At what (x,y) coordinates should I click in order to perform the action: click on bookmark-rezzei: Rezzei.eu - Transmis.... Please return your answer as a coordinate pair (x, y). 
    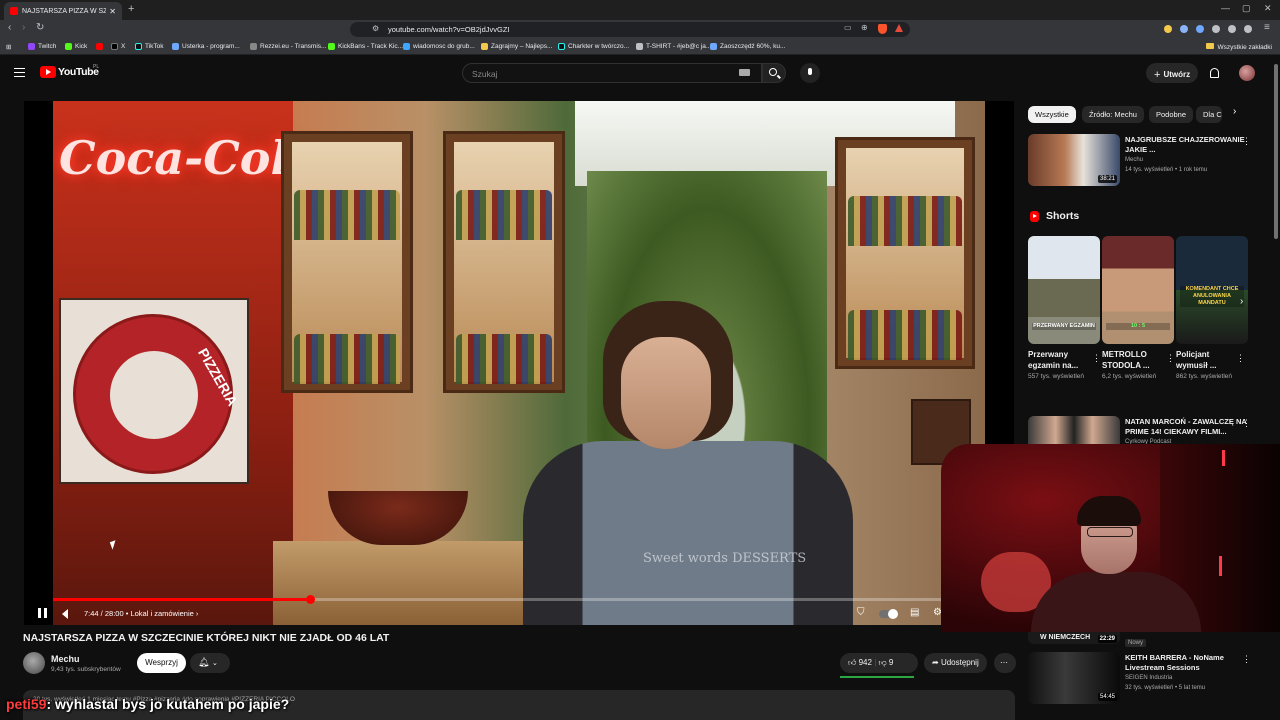
    Looking at the image, I should click on (288, 46).